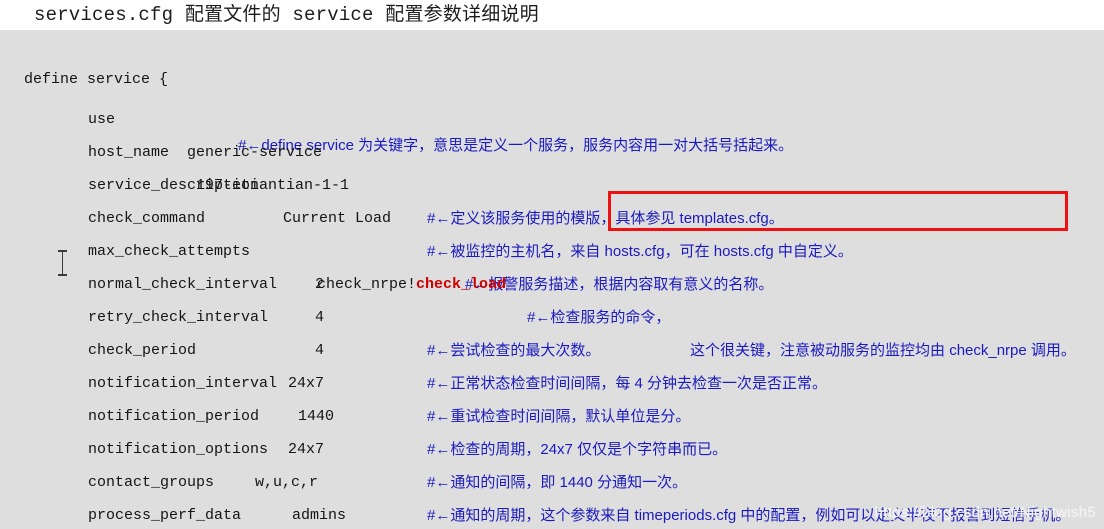 This screenshot has width=1104, height=529. Describe the element at coordinates (552, 15) in the screenshot. I see `title-bar: services.cfg 配置文件的 service 配置参数详细说明` at that location.